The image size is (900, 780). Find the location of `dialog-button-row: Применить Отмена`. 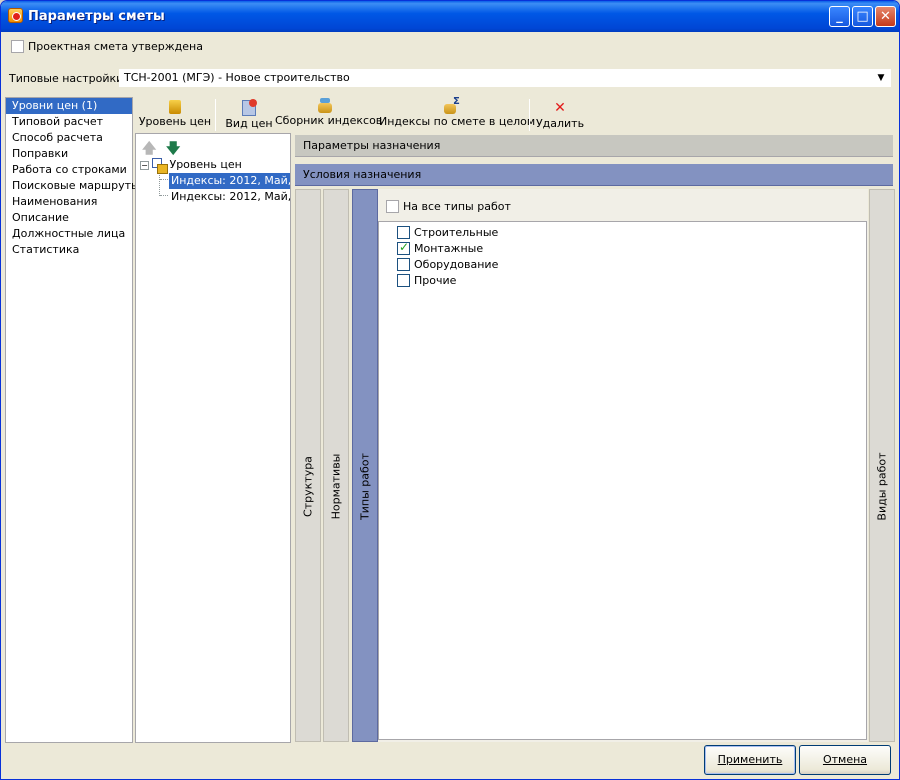

dialog-button-row: Применить Отмена is located at coordinates (450, 760).